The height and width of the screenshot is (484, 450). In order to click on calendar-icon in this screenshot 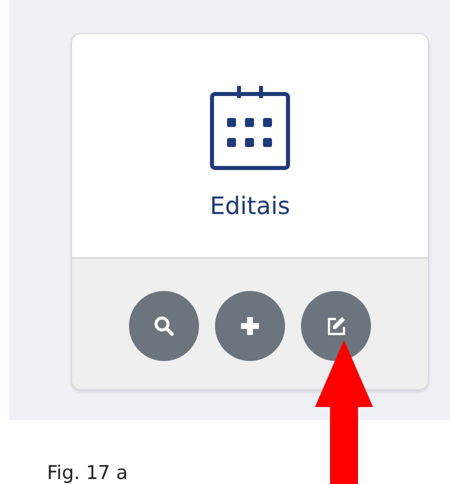, I will do `click(250, 127)`.